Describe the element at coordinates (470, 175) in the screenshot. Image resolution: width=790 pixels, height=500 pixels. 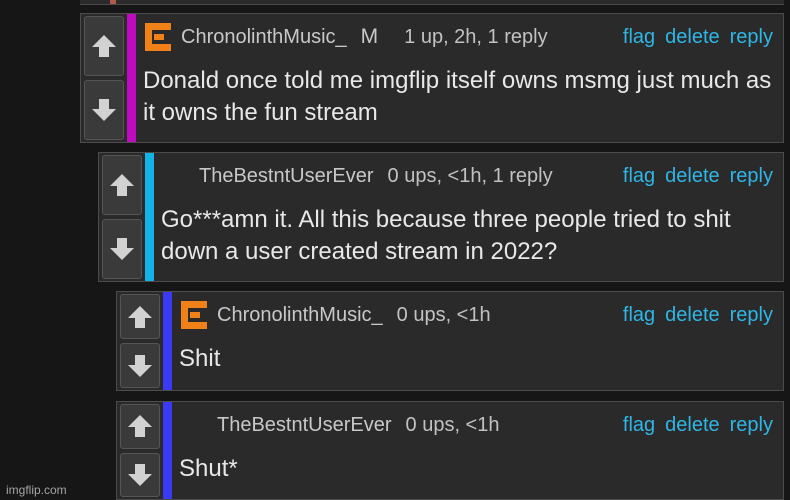
I see `comment-stats: 0 ups, <1h, 1 reply` at that location.